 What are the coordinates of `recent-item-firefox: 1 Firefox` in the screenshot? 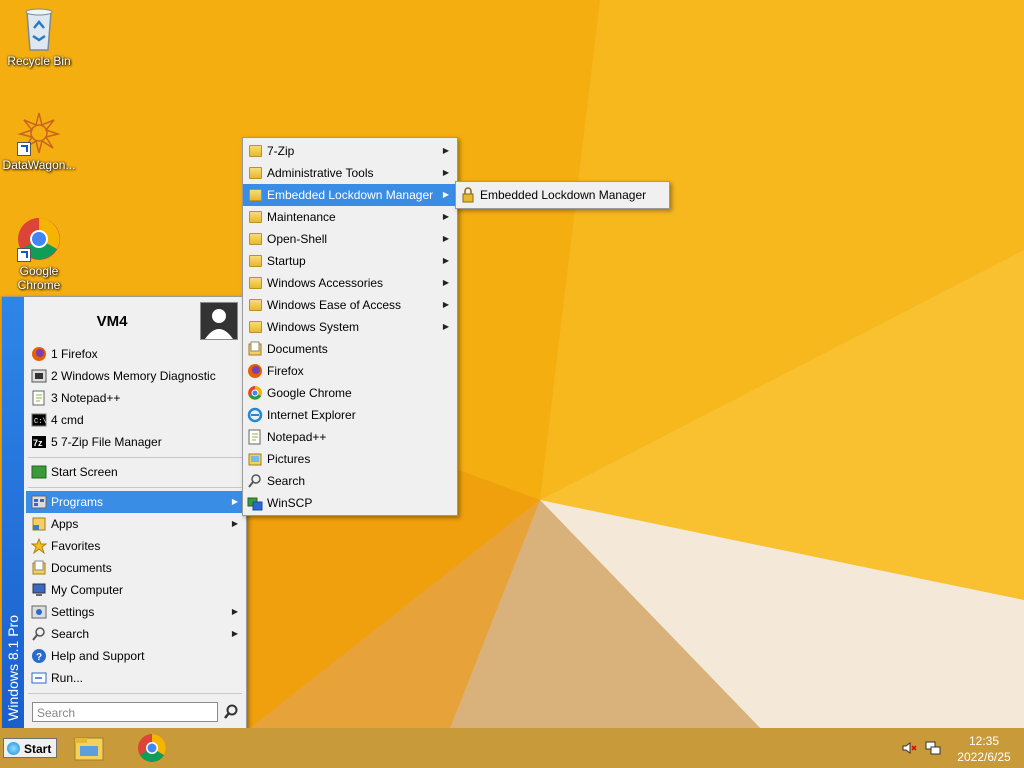 It's located at (136, 354).